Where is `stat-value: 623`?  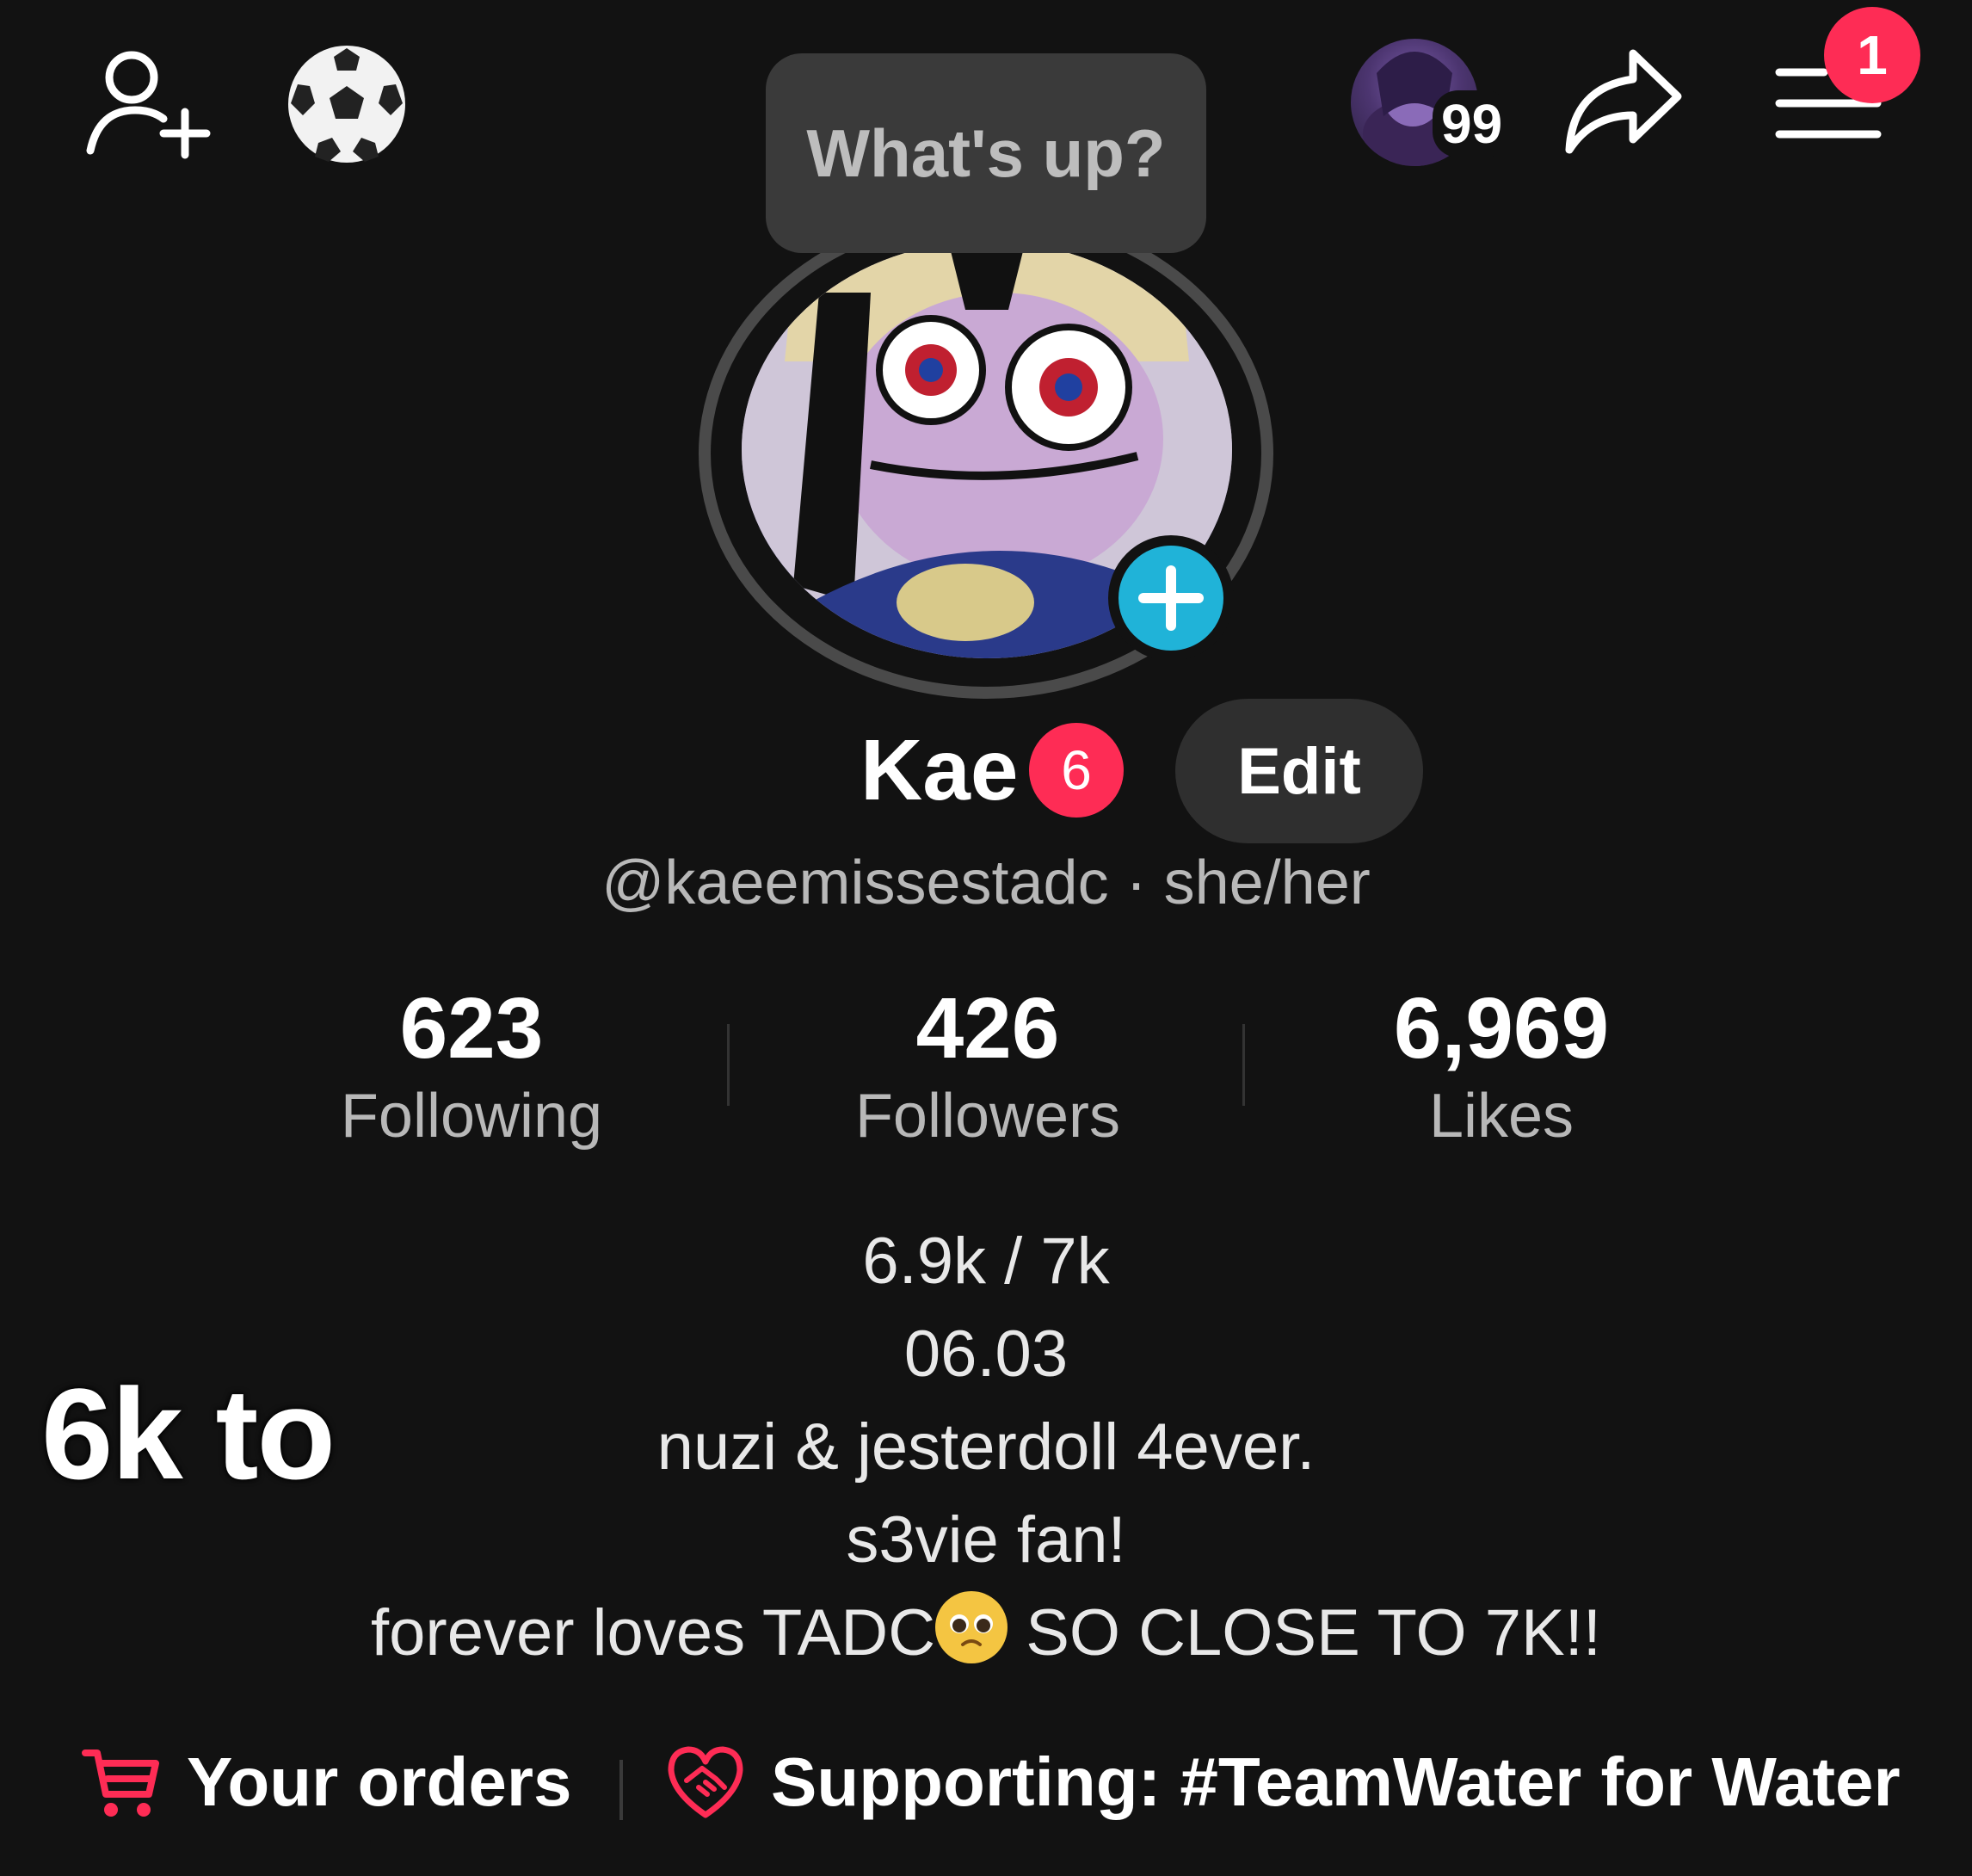
stat-value: 623 is located at coordinates (471, 1028).